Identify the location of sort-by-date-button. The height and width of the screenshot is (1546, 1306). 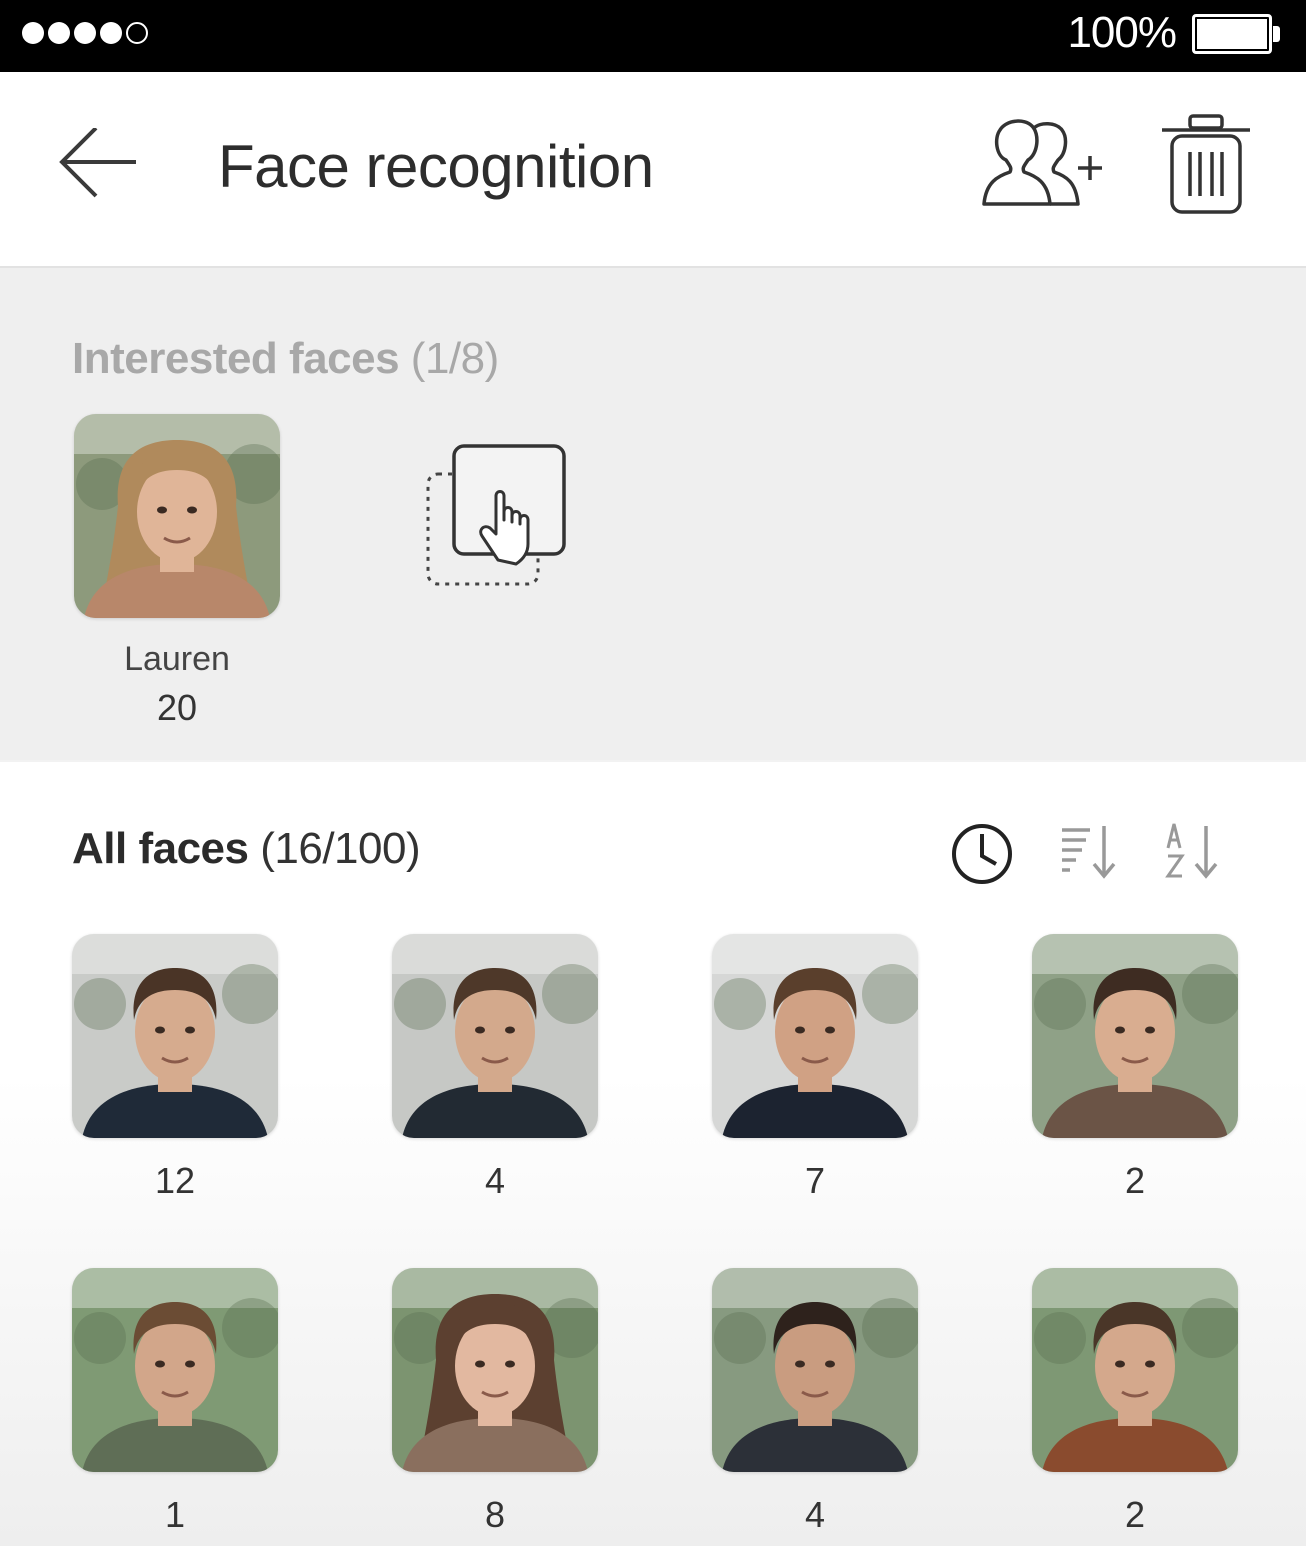
(983, 853).